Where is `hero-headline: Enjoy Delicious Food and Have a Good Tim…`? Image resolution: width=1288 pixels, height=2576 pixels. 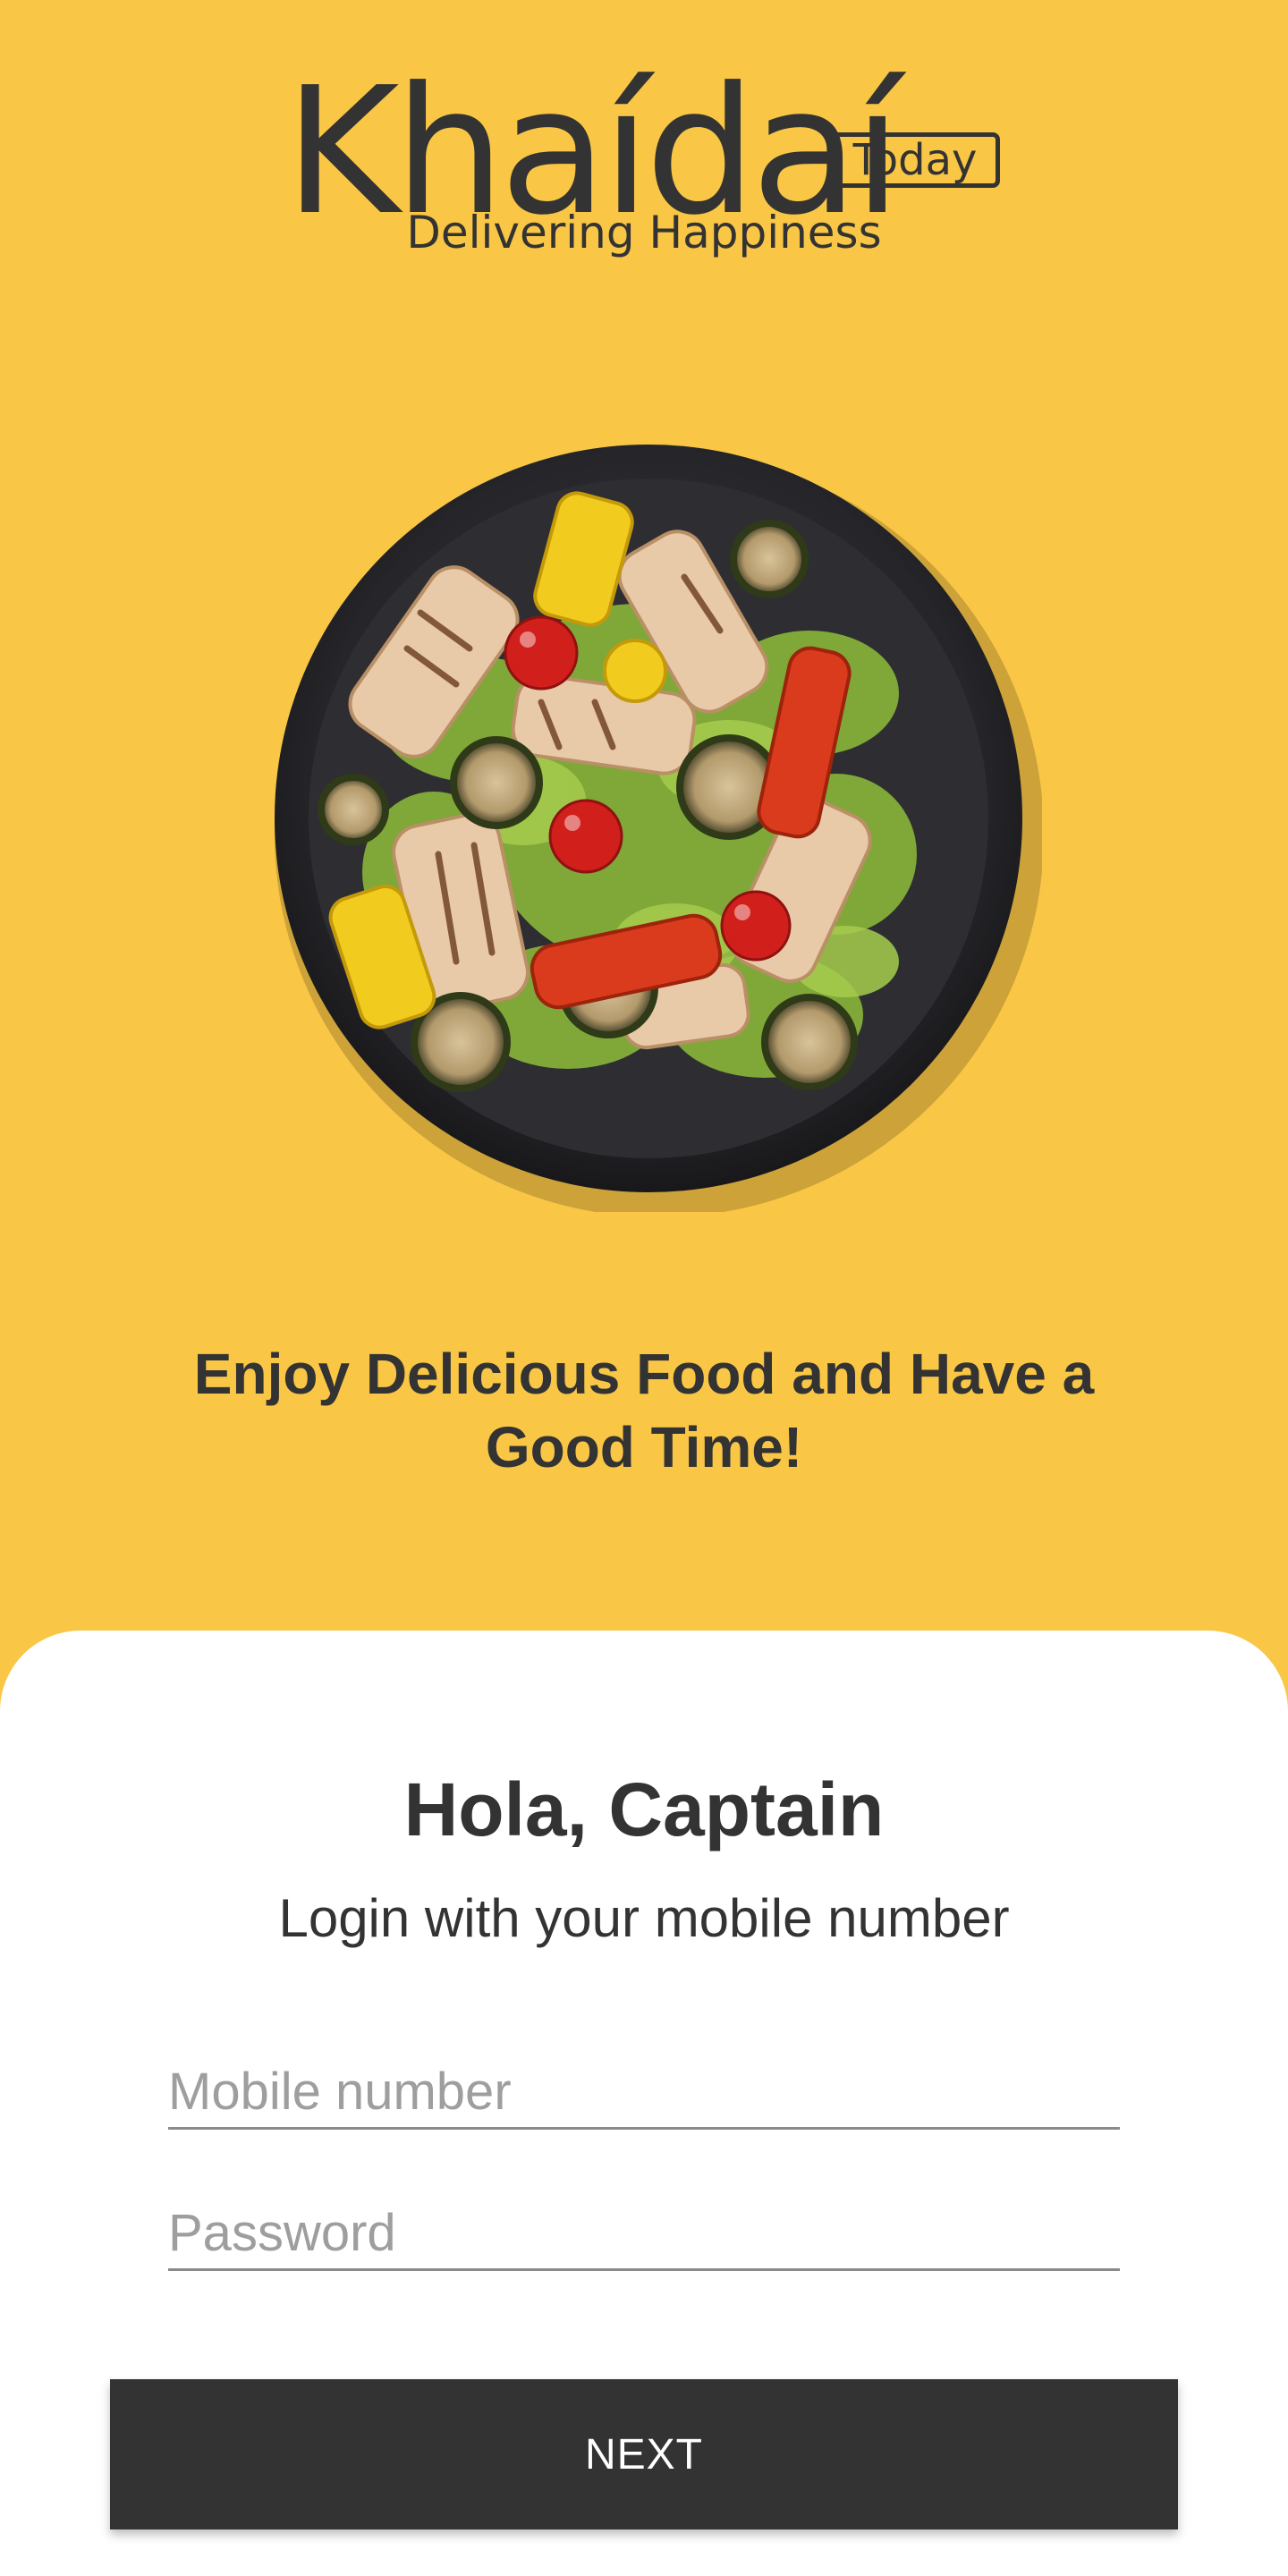
hero-headline: Enjoy Delicious Food and Have a Good Tim… is located at coordinates (644, 1410).